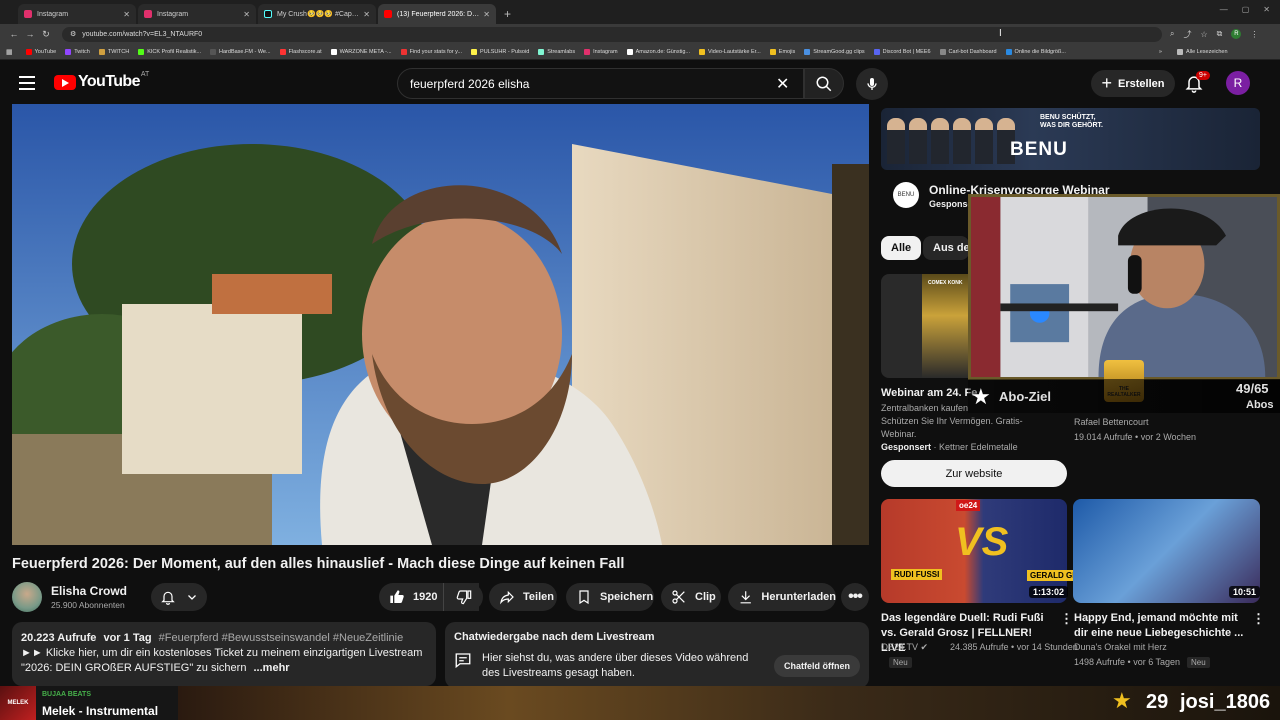 The width and height of the screenshot is (1280, 720). What do you see at coordinates (1224, 9) in the screenshot?
I see `minimize-icon: —` at bounding box center [1224, 9].